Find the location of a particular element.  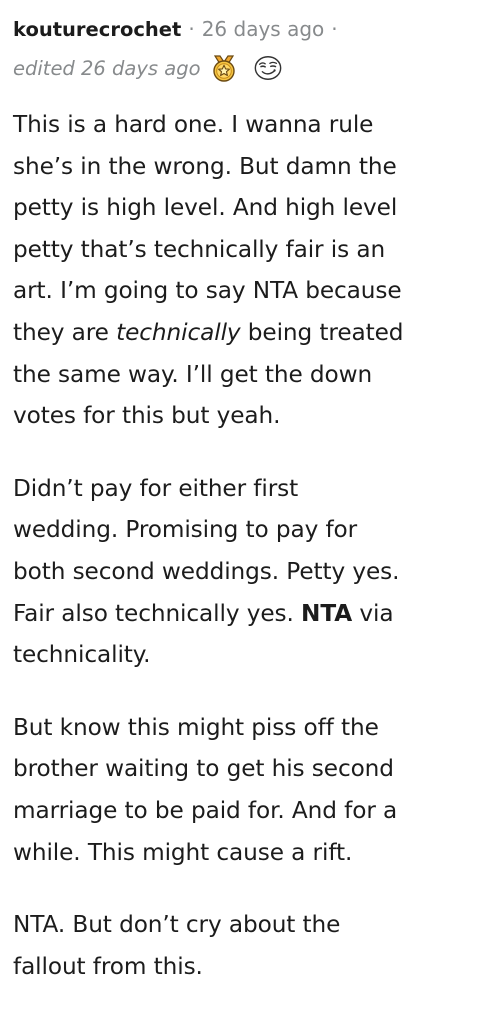

comment-line: Fair also technically yes. NTA via is located at coordinates (244, 614).